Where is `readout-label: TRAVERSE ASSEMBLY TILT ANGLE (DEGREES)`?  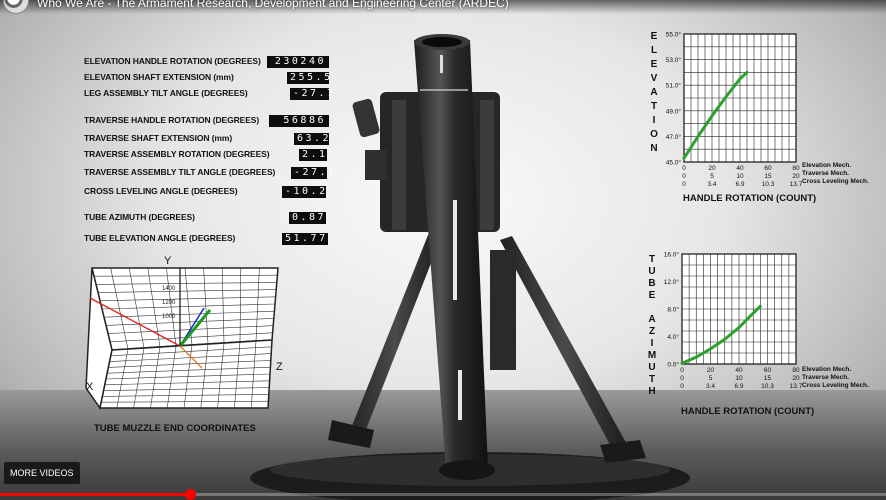 readout-label: TRAVERSE ASSEMBLY TILT ANGLE (DEGREES) is located at coordinates (180, 172).